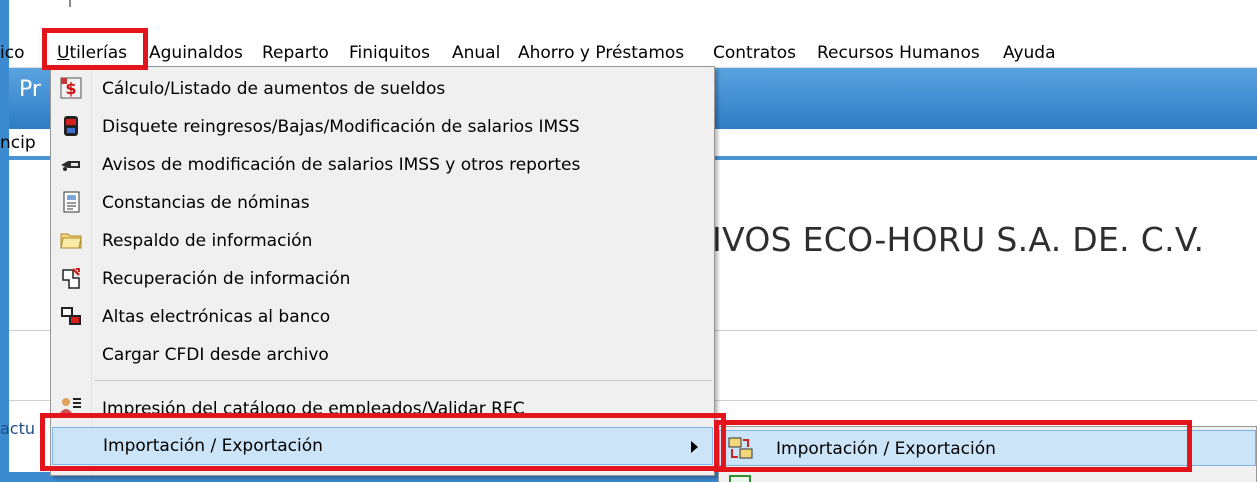 The height and width of the screenshot is (482, 1257). Describe the element at coordinates (196, 53) in the screenshot. I see `menu-aguinaldos: Aguinaldos` at that location.